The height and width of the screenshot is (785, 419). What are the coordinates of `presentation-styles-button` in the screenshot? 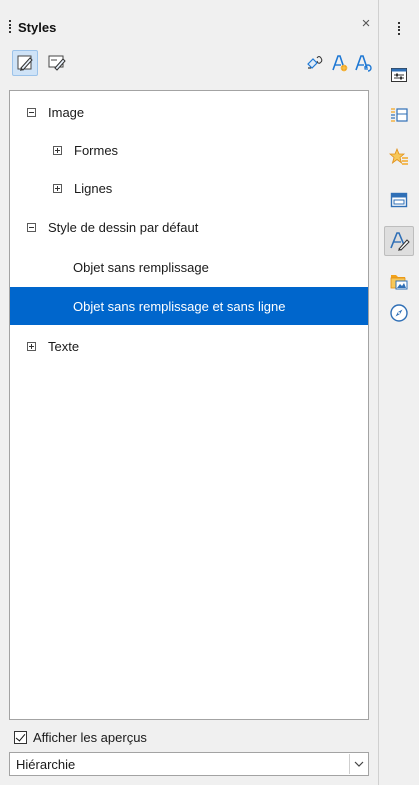 It's located at (57, 63).